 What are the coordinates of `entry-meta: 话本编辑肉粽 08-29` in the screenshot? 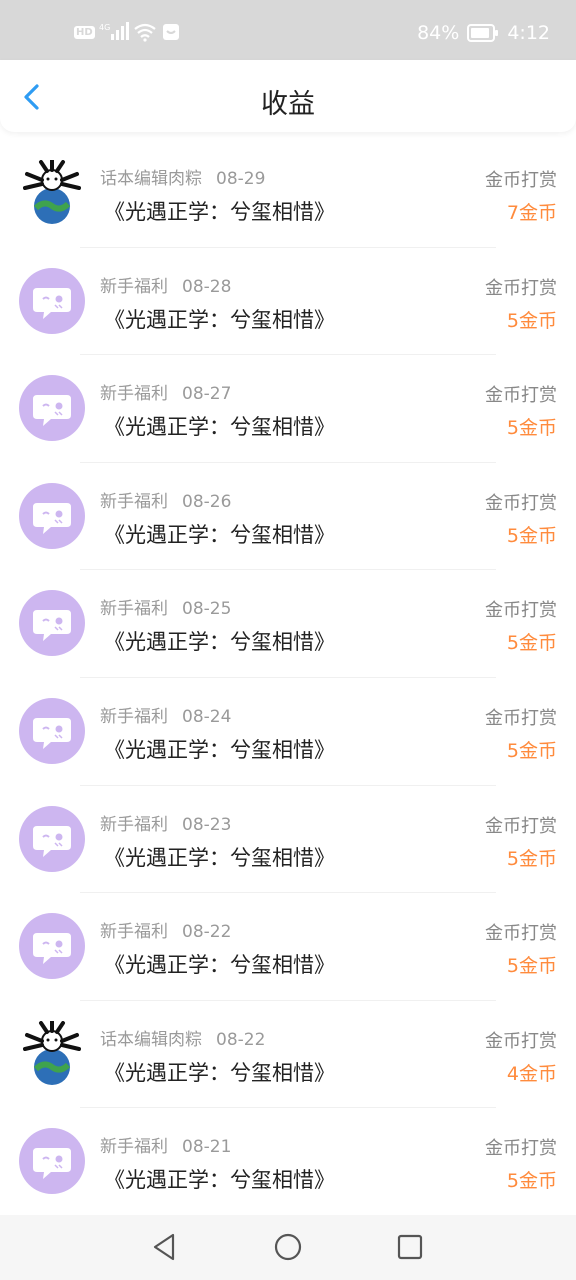 It's located at (182, 176).